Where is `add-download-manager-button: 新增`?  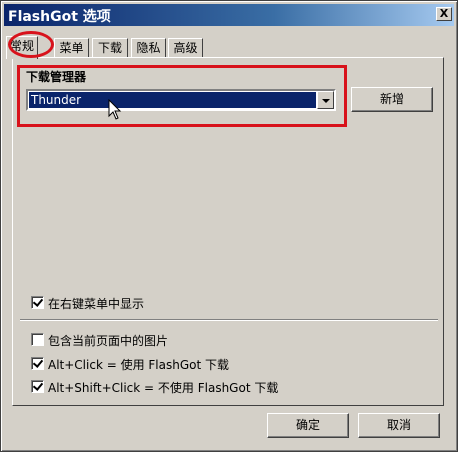 add-download-manager-button: 新增 is located at coordinates (392, 99).